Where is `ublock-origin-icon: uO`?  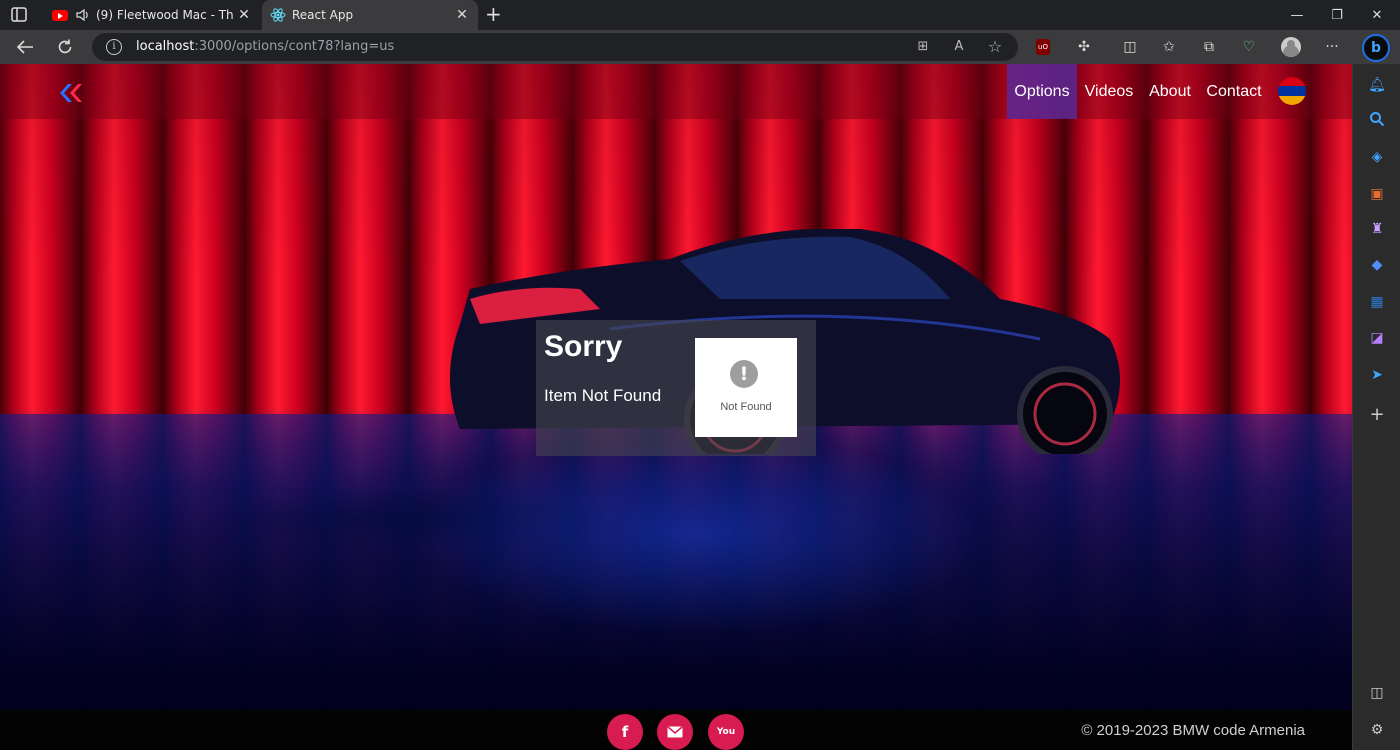 ublock-origin-icon: uO is located at coordinates (1043, 47).